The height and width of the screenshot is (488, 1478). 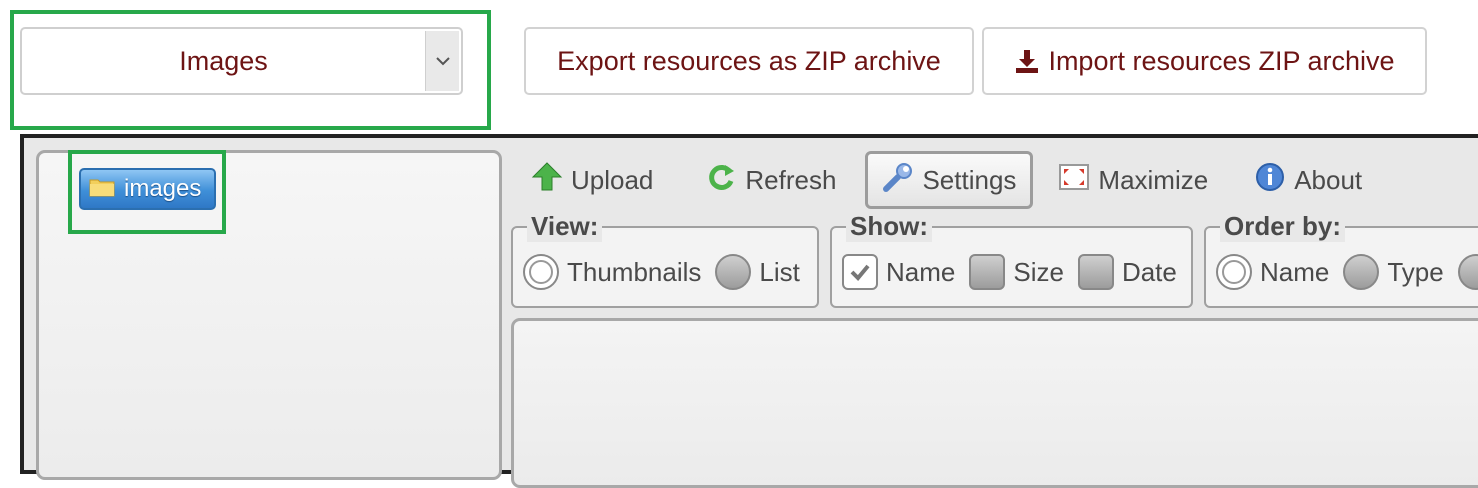 What do you see at coordinates (1234, 272) in the screenshot?
I see `radio-order-name` at bounding box center [1234, 272].